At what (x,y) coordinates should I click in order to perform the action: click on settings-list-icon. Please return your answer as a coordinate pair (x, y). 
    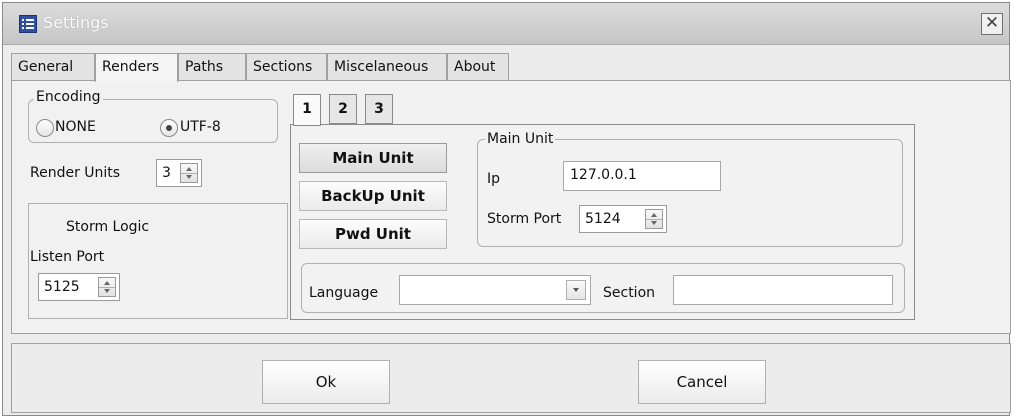
    Looking at the image, I should click on (28, 24).